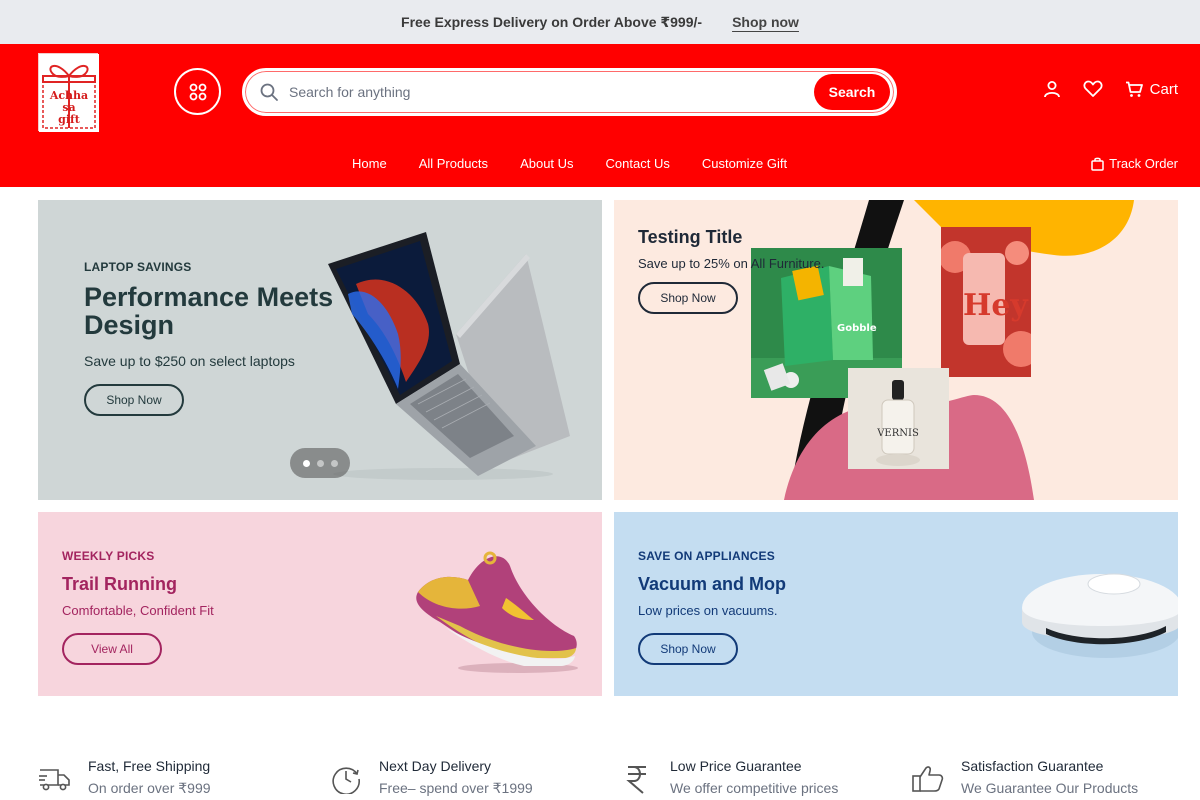 This screenshot has width=1200, height=800. Describe the element at coordinates (497, 612) in the screenshot. I see `running-shoe-image` at that location.